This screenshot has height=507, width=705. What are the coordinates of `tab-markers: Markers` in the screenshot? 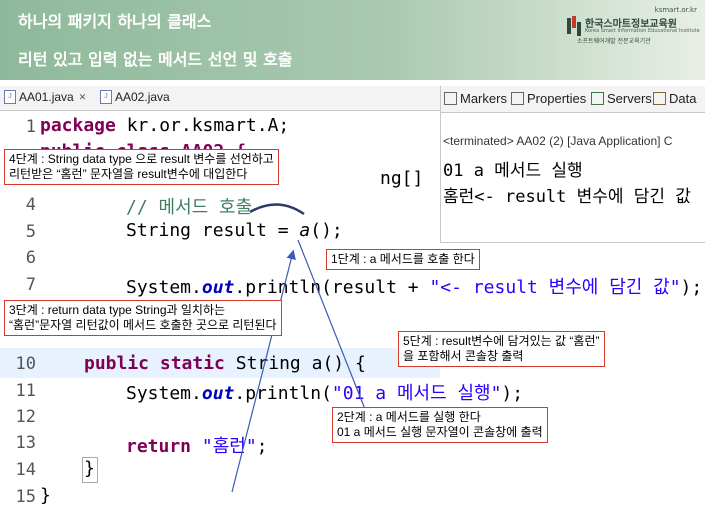 It's located at (475, 98).